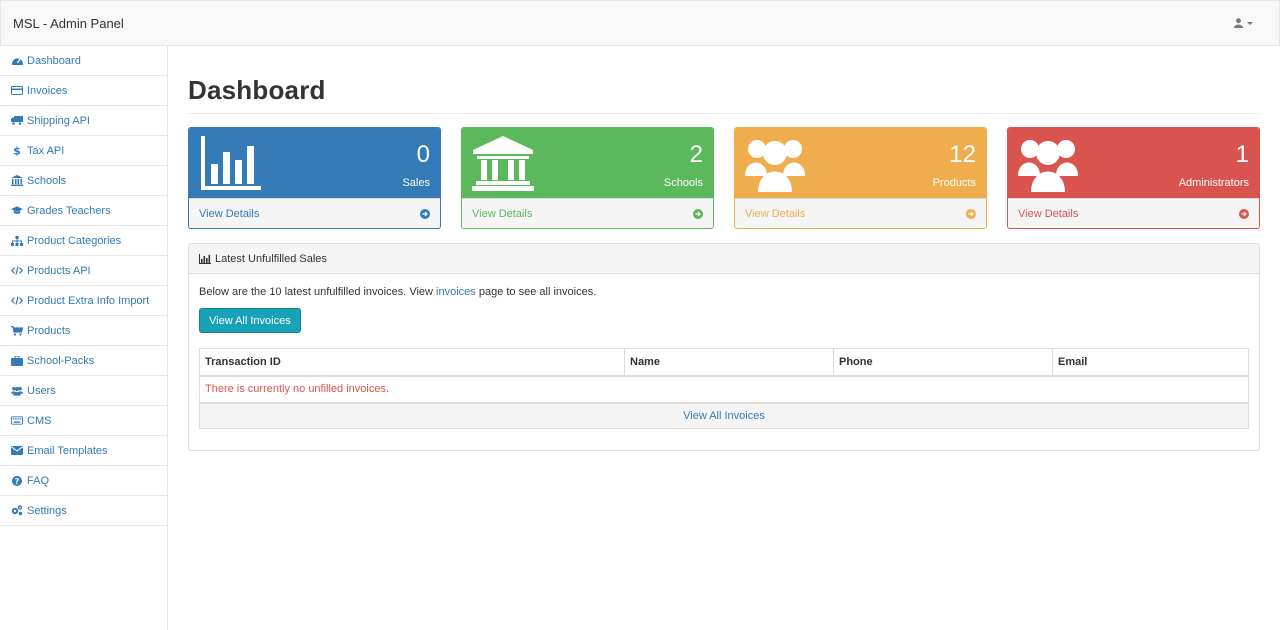 Image resolution: width=1280 pixels, height=630 pixels. Describe the element at coordinates (88, 300) in the screenshot. I see `sidebar-item-label: Product Extra Info Import` at that location.